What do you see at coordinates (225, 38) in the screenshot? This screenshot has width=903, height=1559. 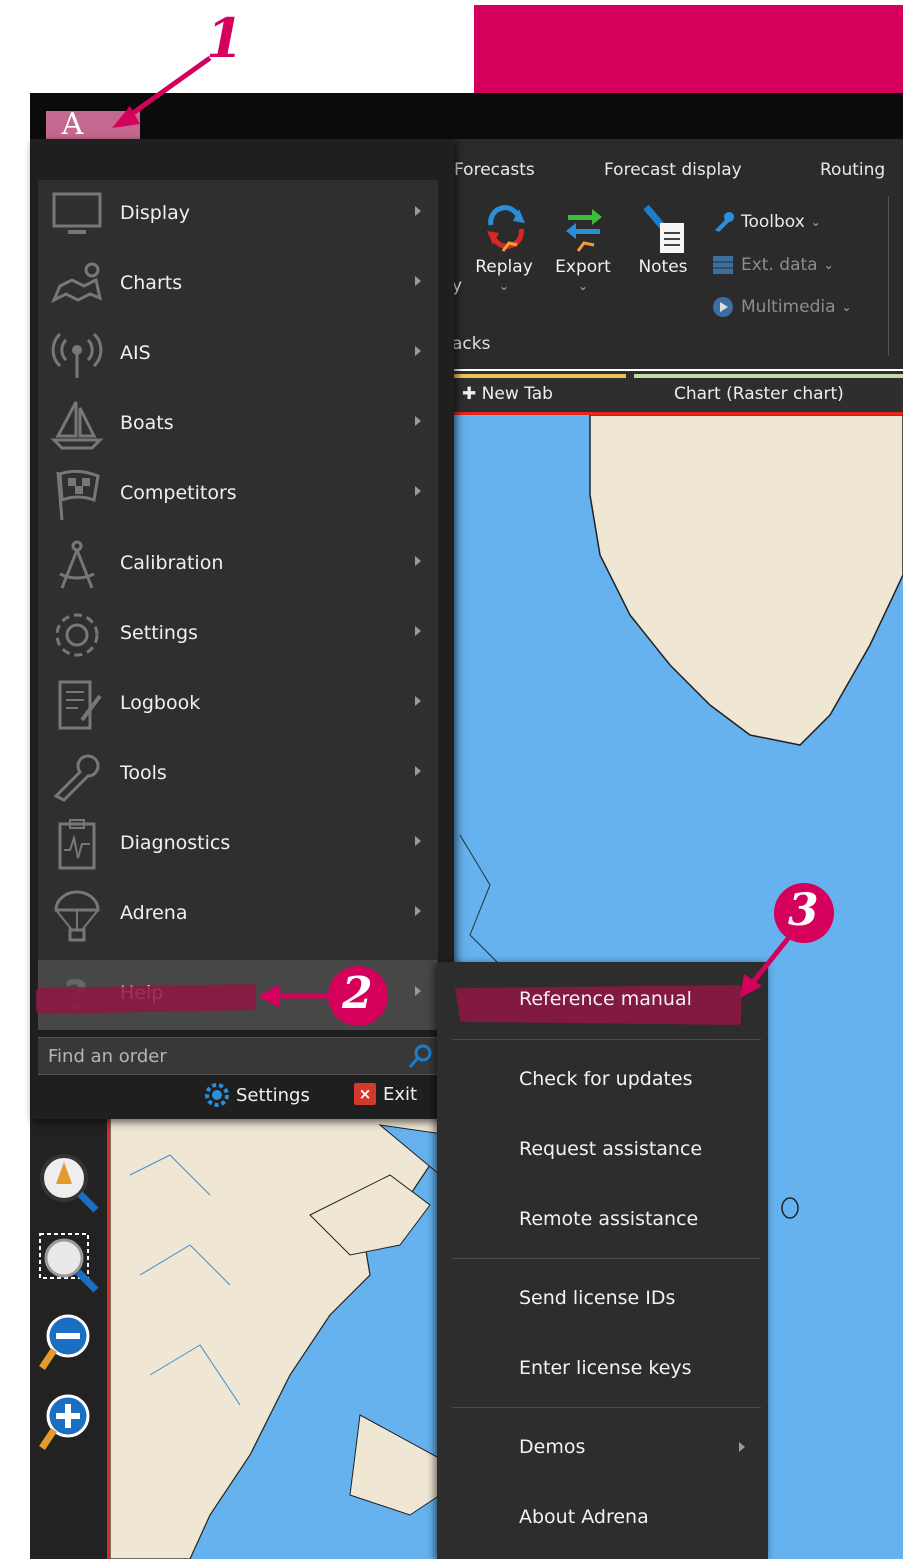 I see `annotation-1: 1` at bounding box center [225, 38].